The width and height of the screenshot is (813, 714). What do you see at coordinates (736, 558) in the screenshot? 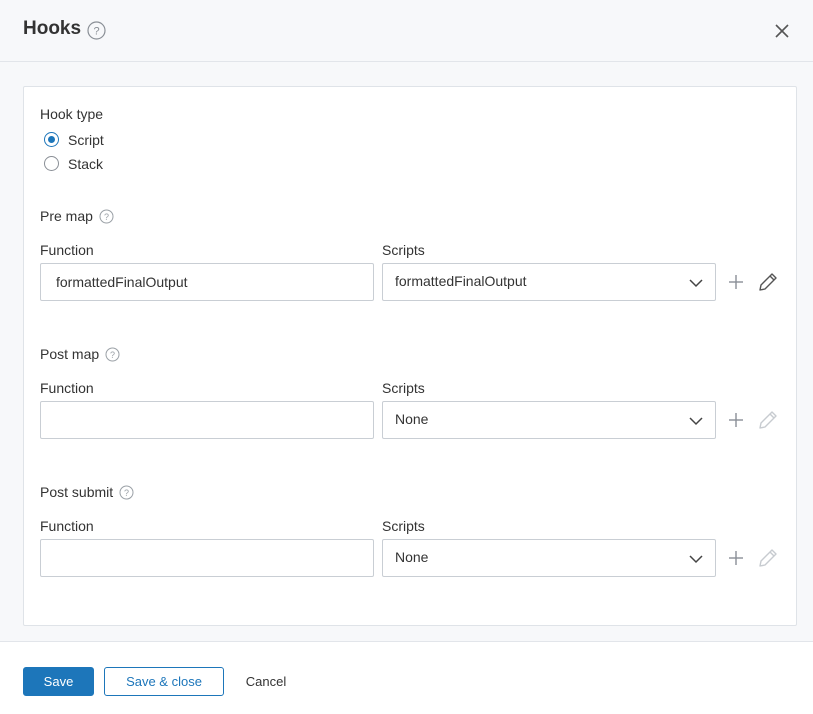
I see `post-submit-add-icon` at bounding box center [736, 558].